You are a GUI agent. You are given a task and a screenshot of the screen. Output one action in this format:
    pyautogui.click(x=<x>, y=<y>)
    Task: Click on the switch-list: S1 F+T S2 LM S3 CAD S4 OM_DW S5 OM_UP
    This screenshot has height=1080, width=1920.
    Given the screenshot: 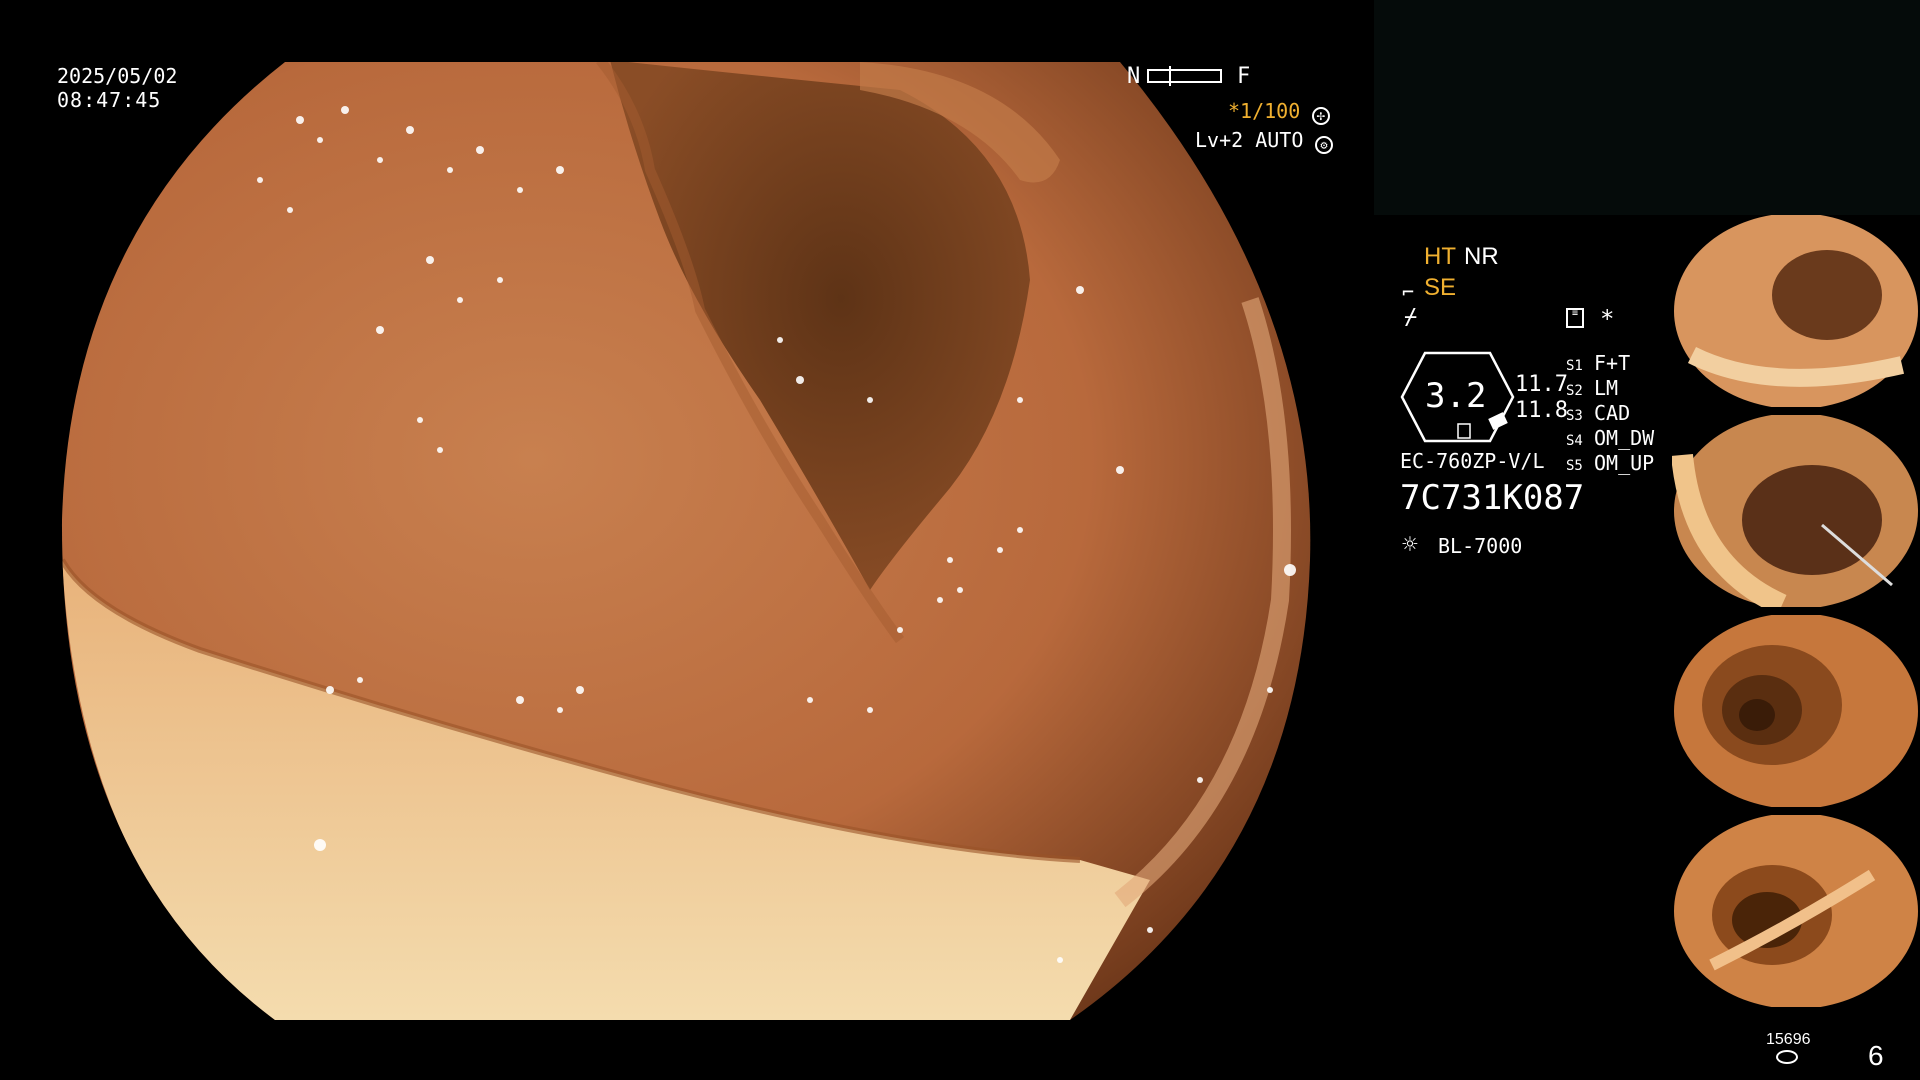 What is the action you would take?
    pyautogui.click(x=1610, y=412)
    